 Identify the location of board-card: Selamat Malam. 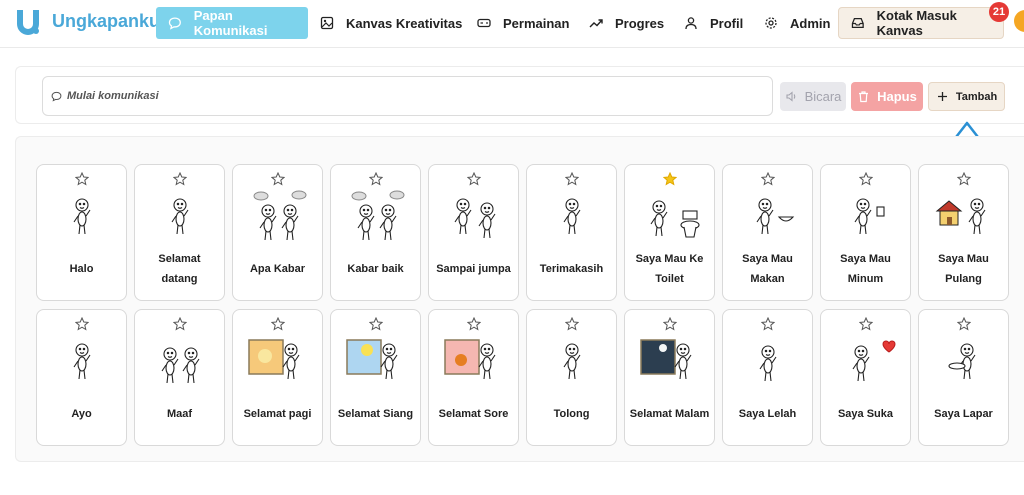
(669, 377).